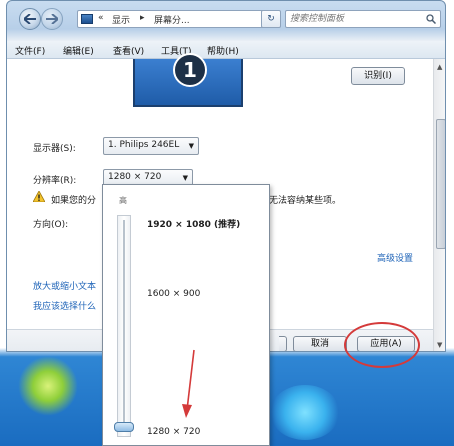 The width and height of the screenshot is (454, 446). What do you see at coordinates (173, 294) in the screenshot?
I see `resolution-option-1600: 1600 × 900` at bounding box center [173, 294].